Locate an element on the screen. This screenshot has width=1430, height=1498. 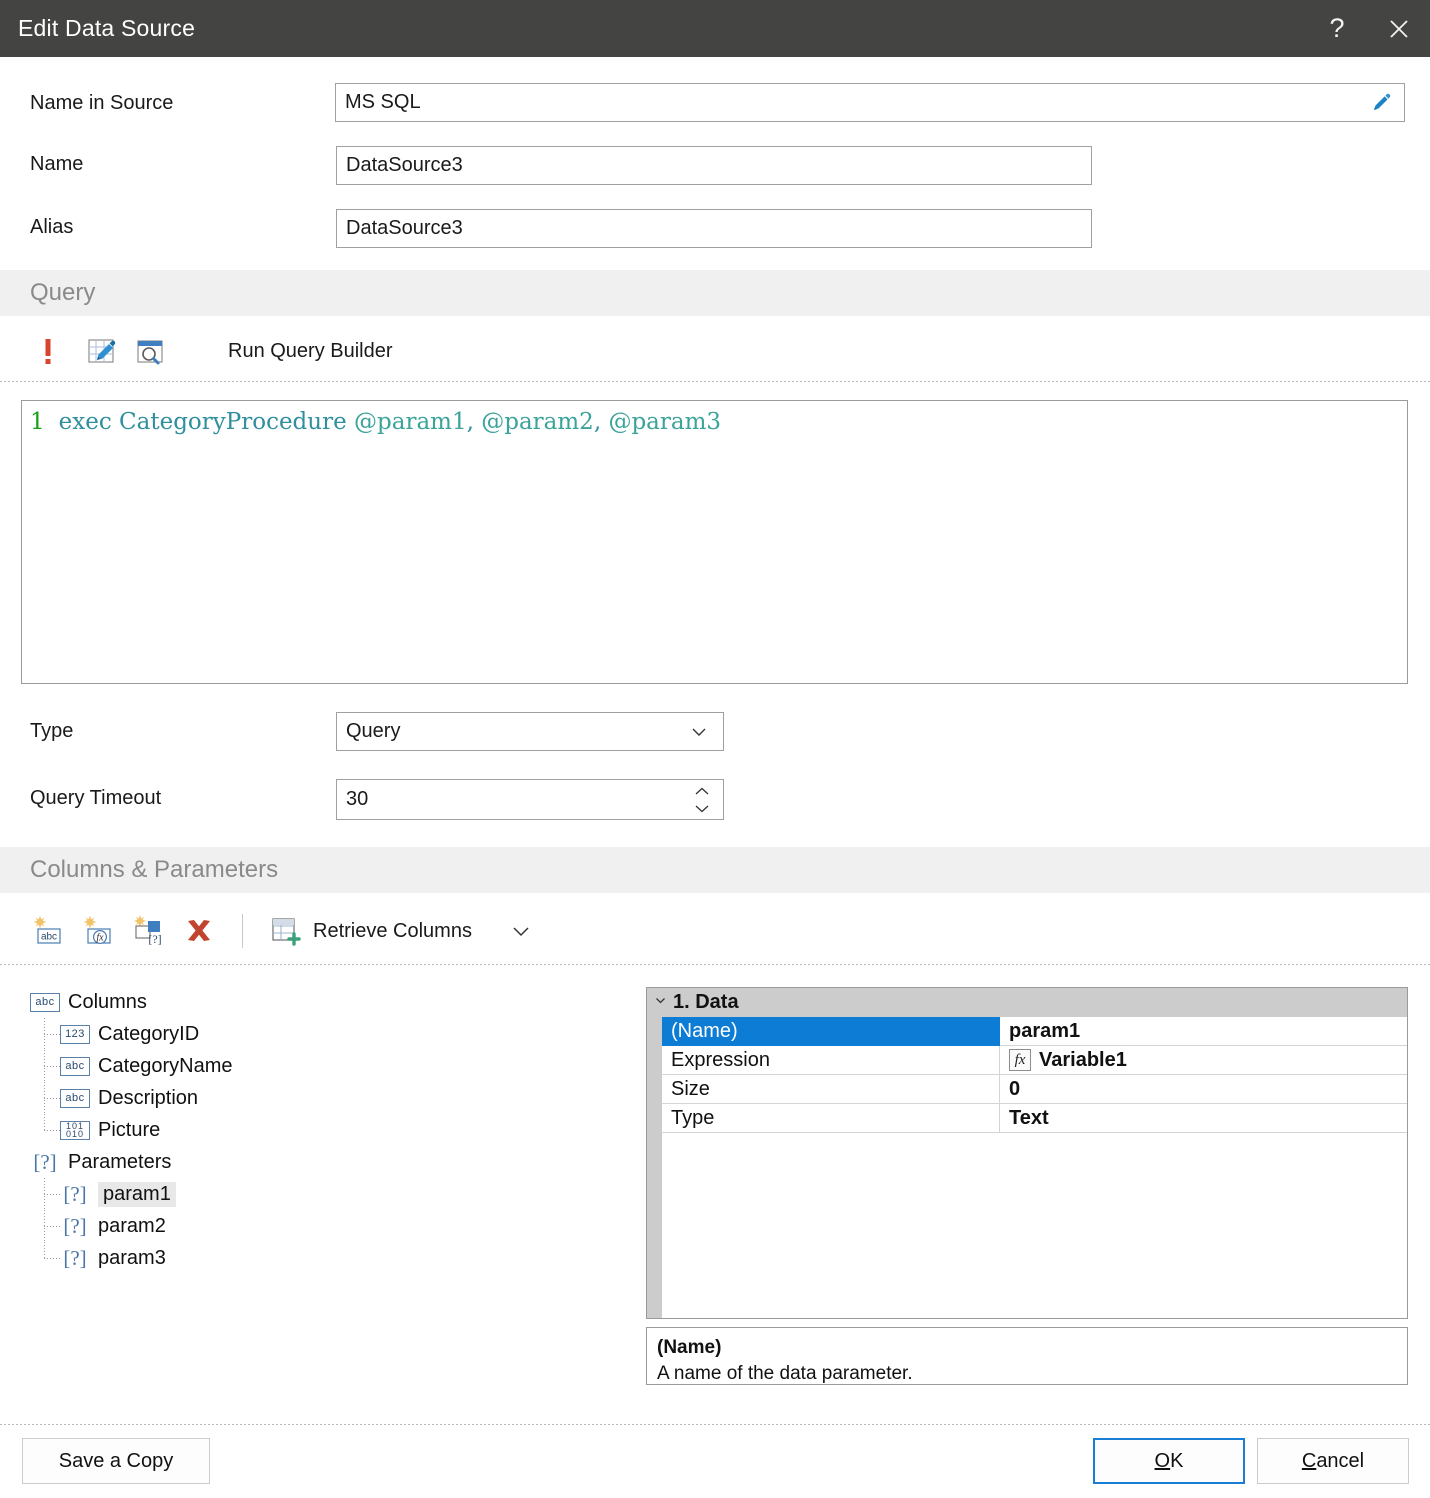
name-value: DataSource3 is located at coordinates (404, 165).